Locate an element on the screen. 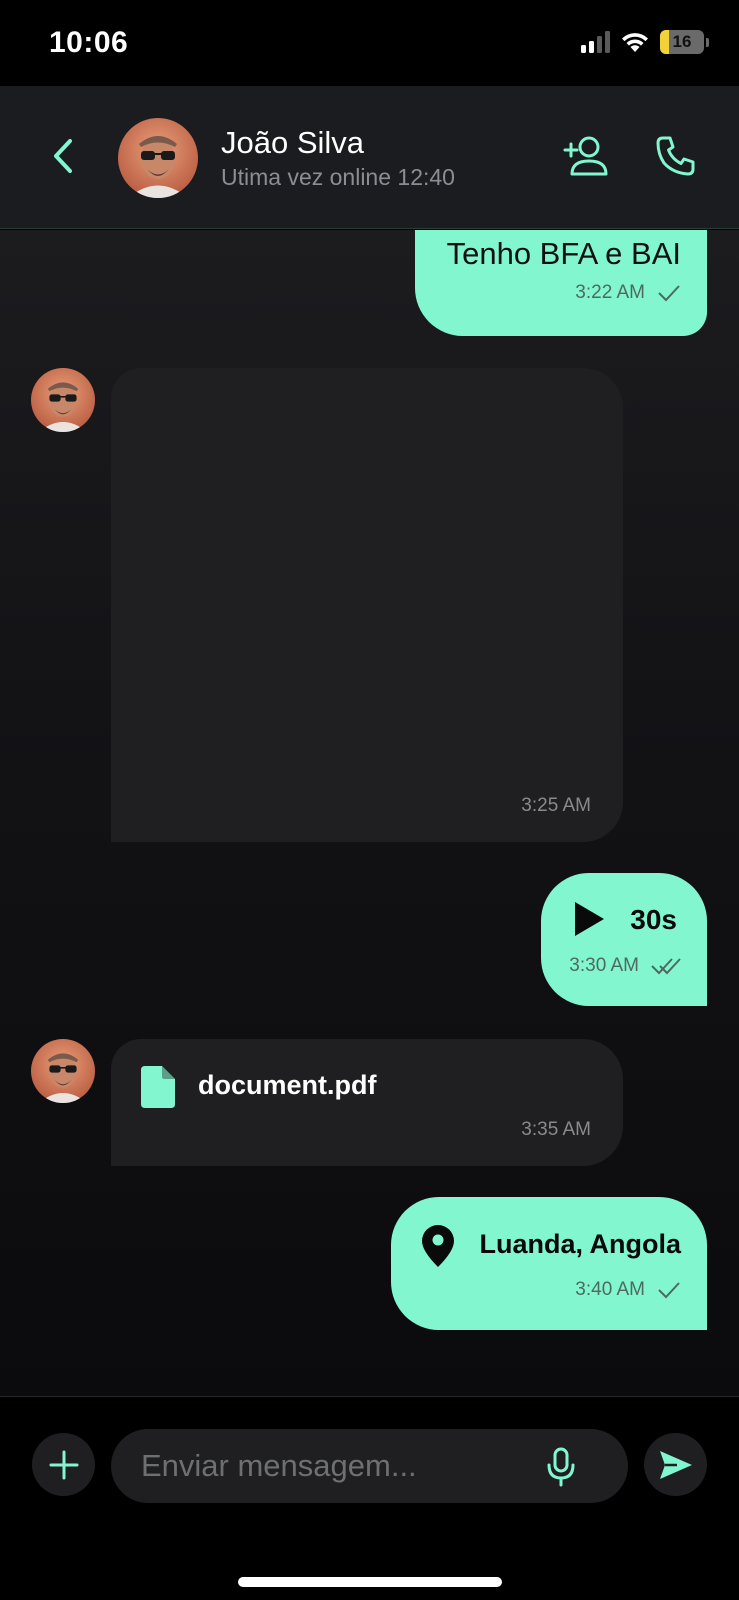  play-icon is located at coordinates (589, 919).